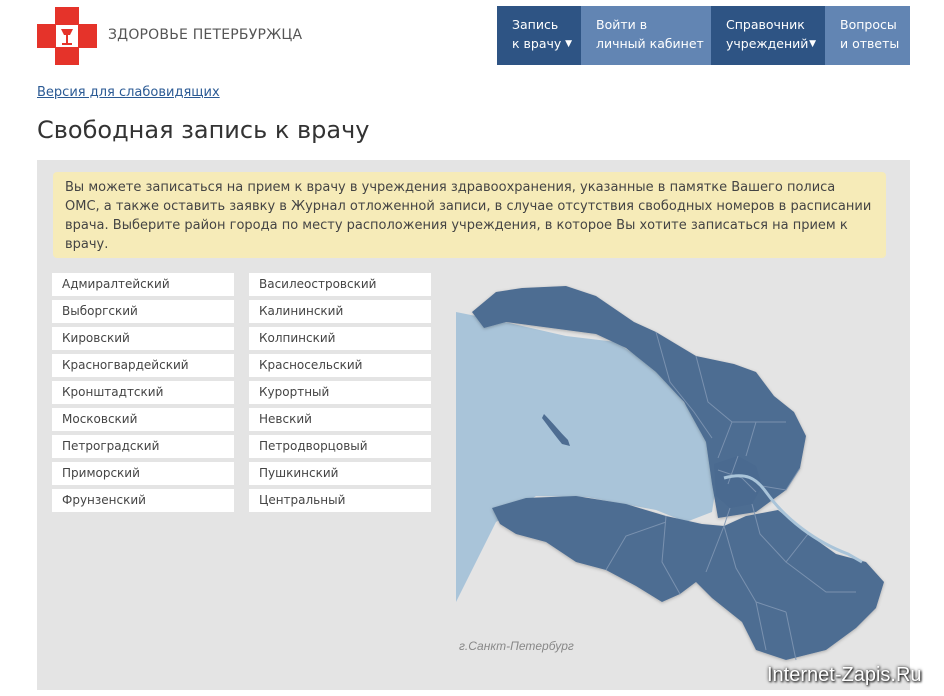 The image size is (944, 696). Describe the element at coordinates (143, 338) in the screenshot. I see `district-kirovsky: Кировский` at that location.